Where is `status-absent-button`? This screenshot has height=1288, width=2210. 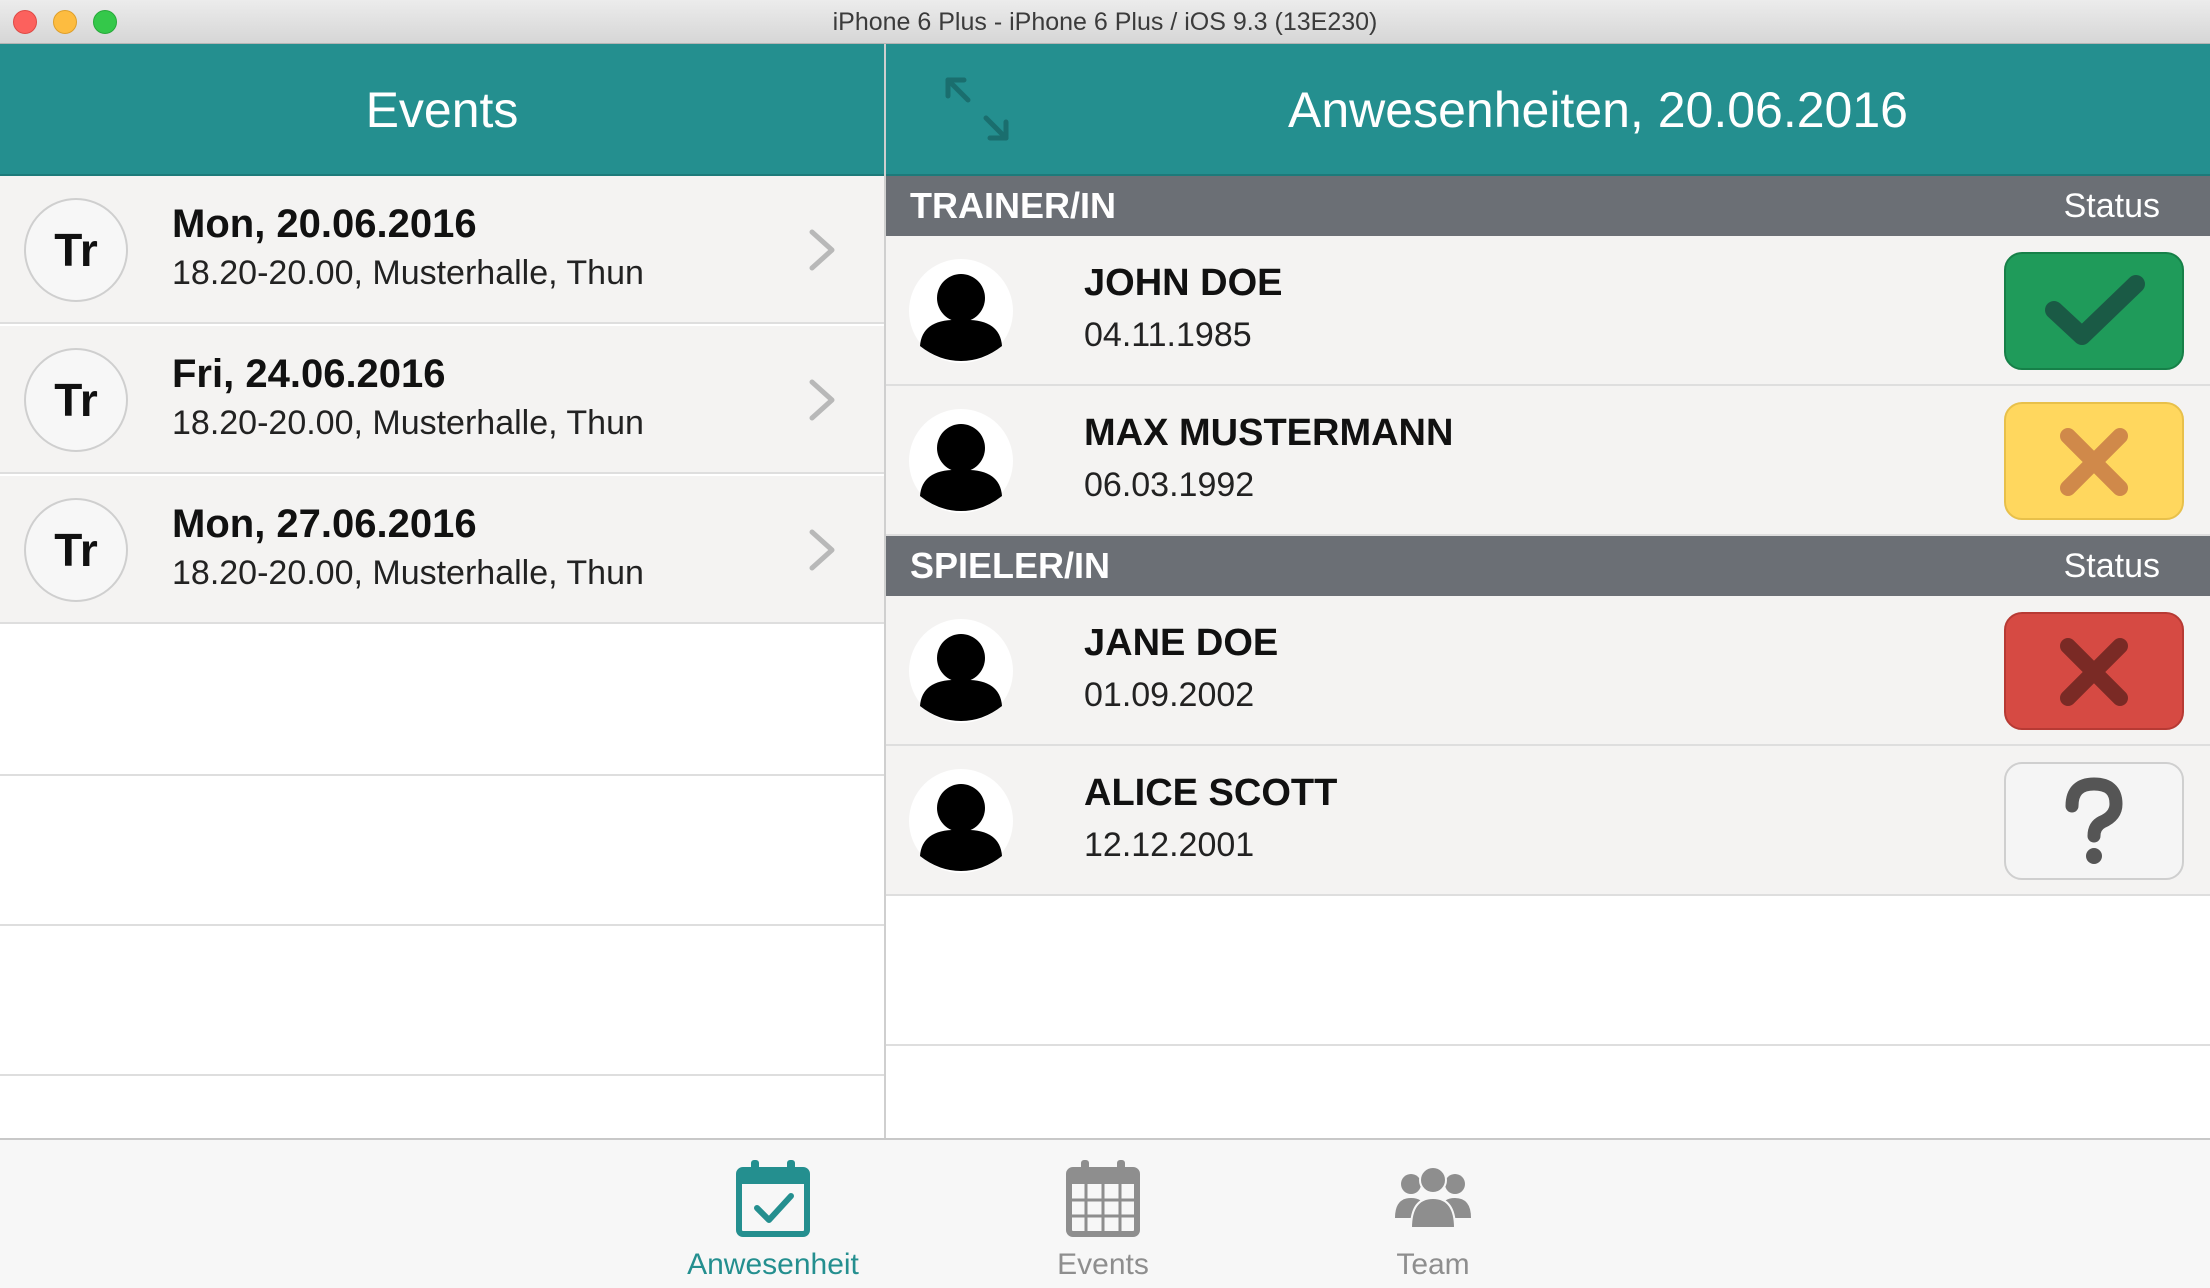
status-absent-button is located at coordinates (2094, 671).